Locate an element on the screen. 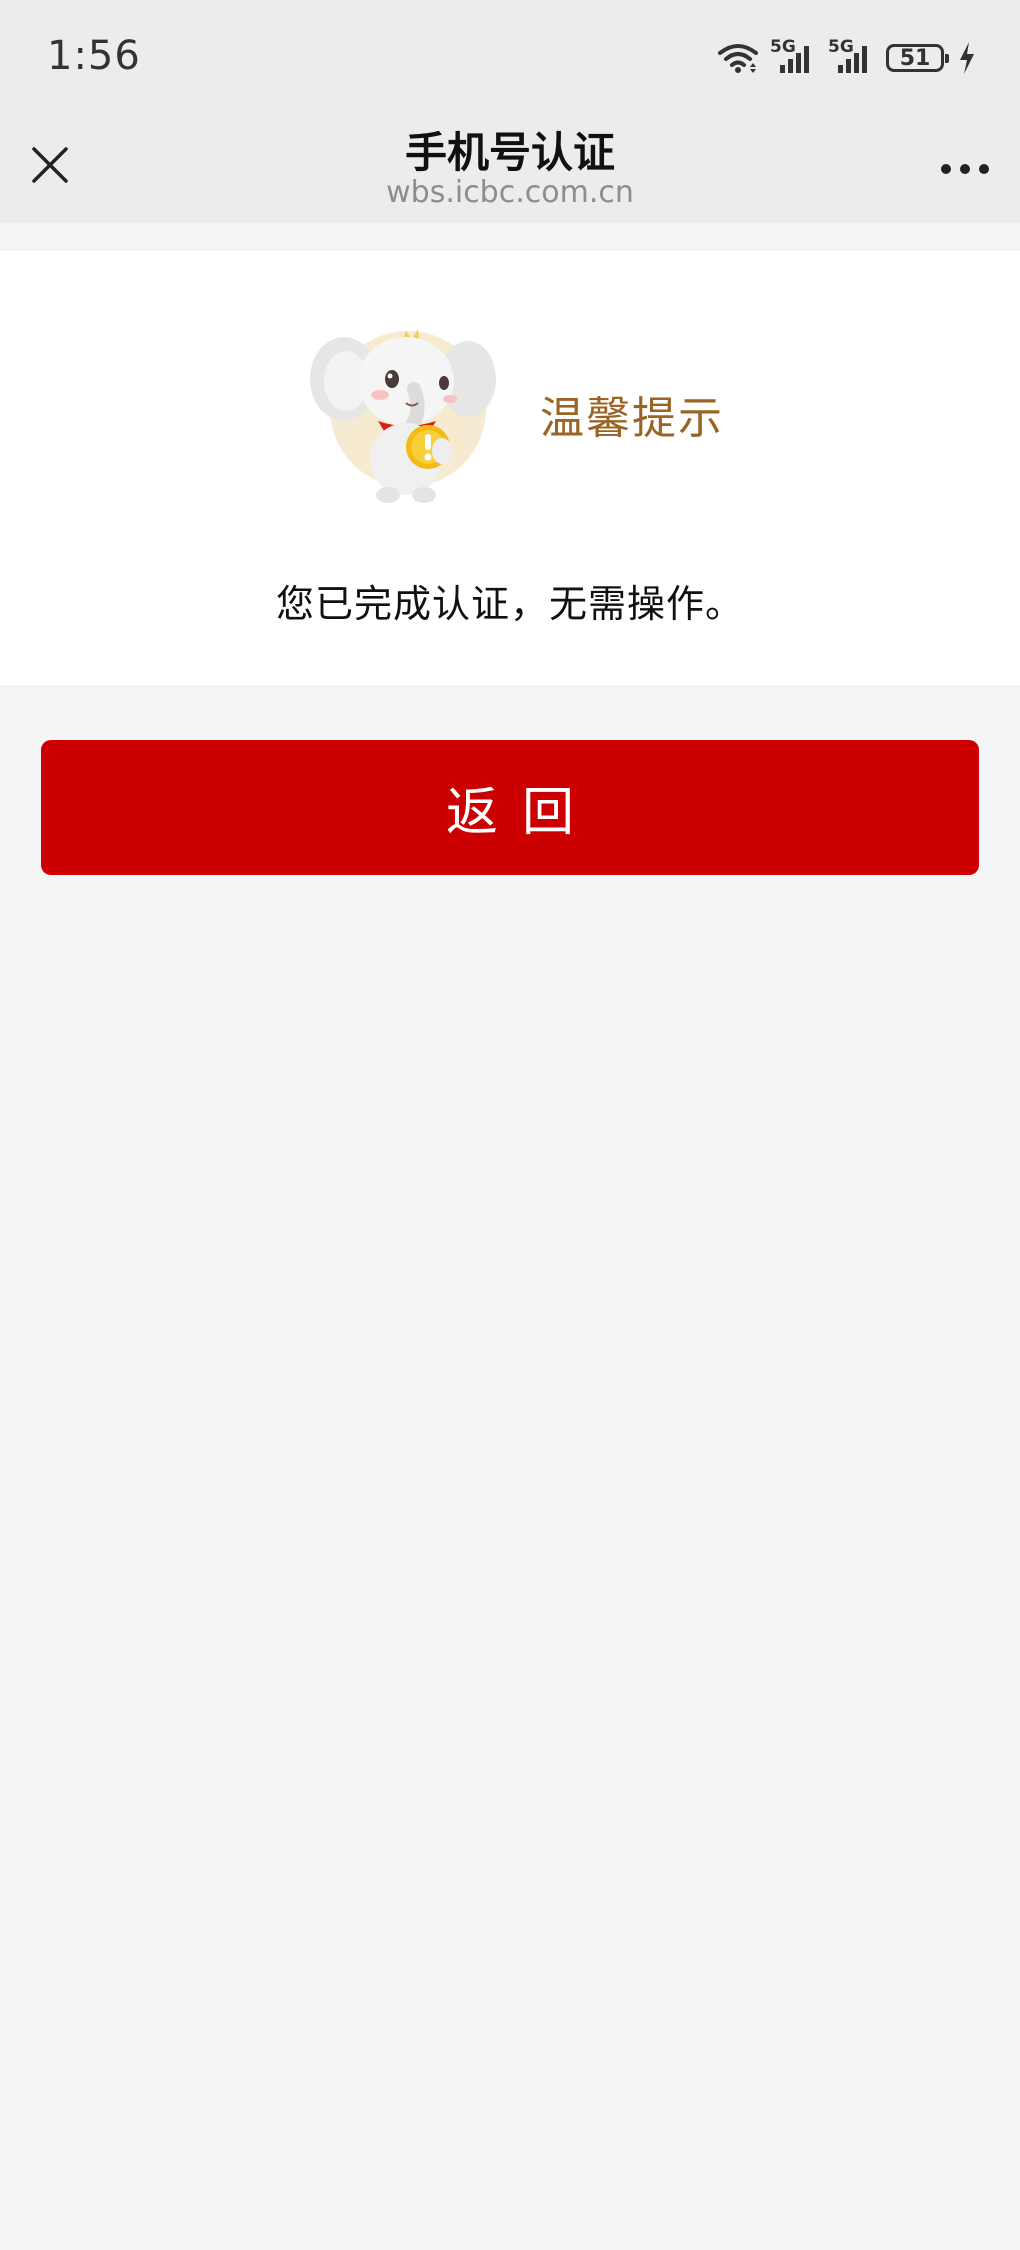 The image size is (1020, 2250). status-time: 1:56 is located at coordinates (94, 56).